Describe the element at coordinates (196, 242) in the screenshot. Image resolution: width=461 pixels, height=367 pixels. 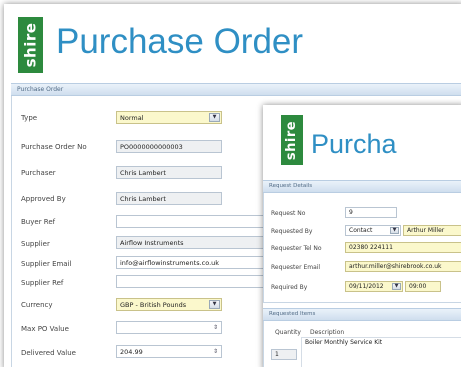
I see `supplier-field: Airflow Instruments` at that location.